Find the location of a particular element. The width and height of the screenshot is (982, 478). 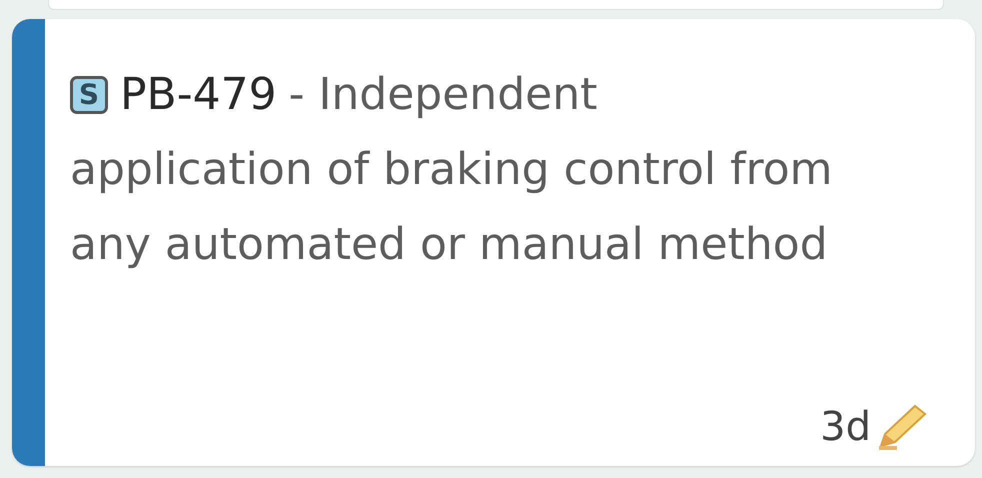

age-text: 3d is located at coordinates (845, 427).